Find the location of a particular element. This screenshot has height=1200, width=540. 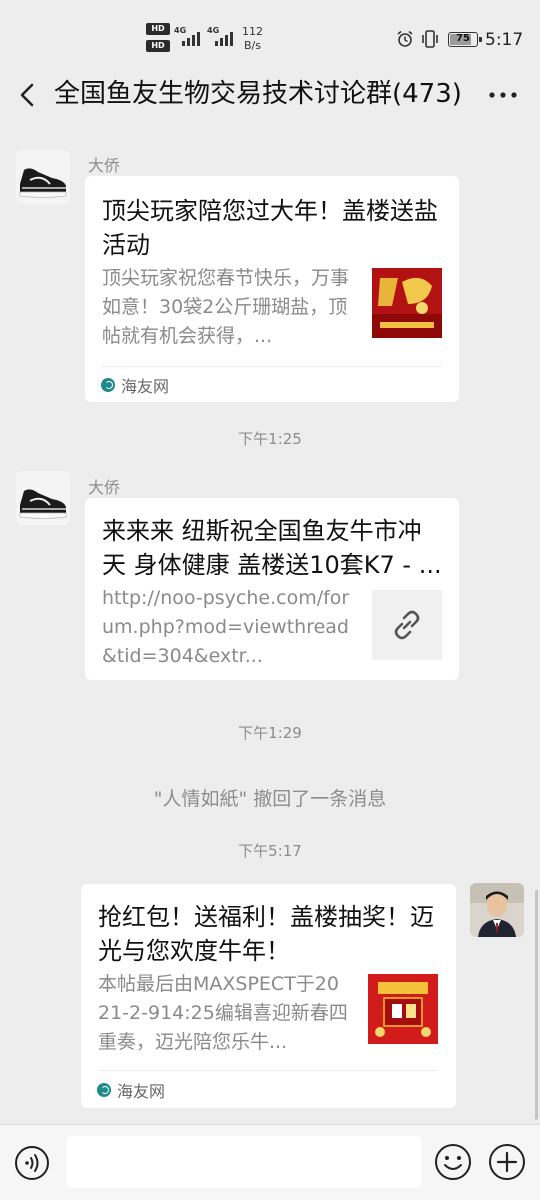

plus-icon is located at coordinates (507, 1162).